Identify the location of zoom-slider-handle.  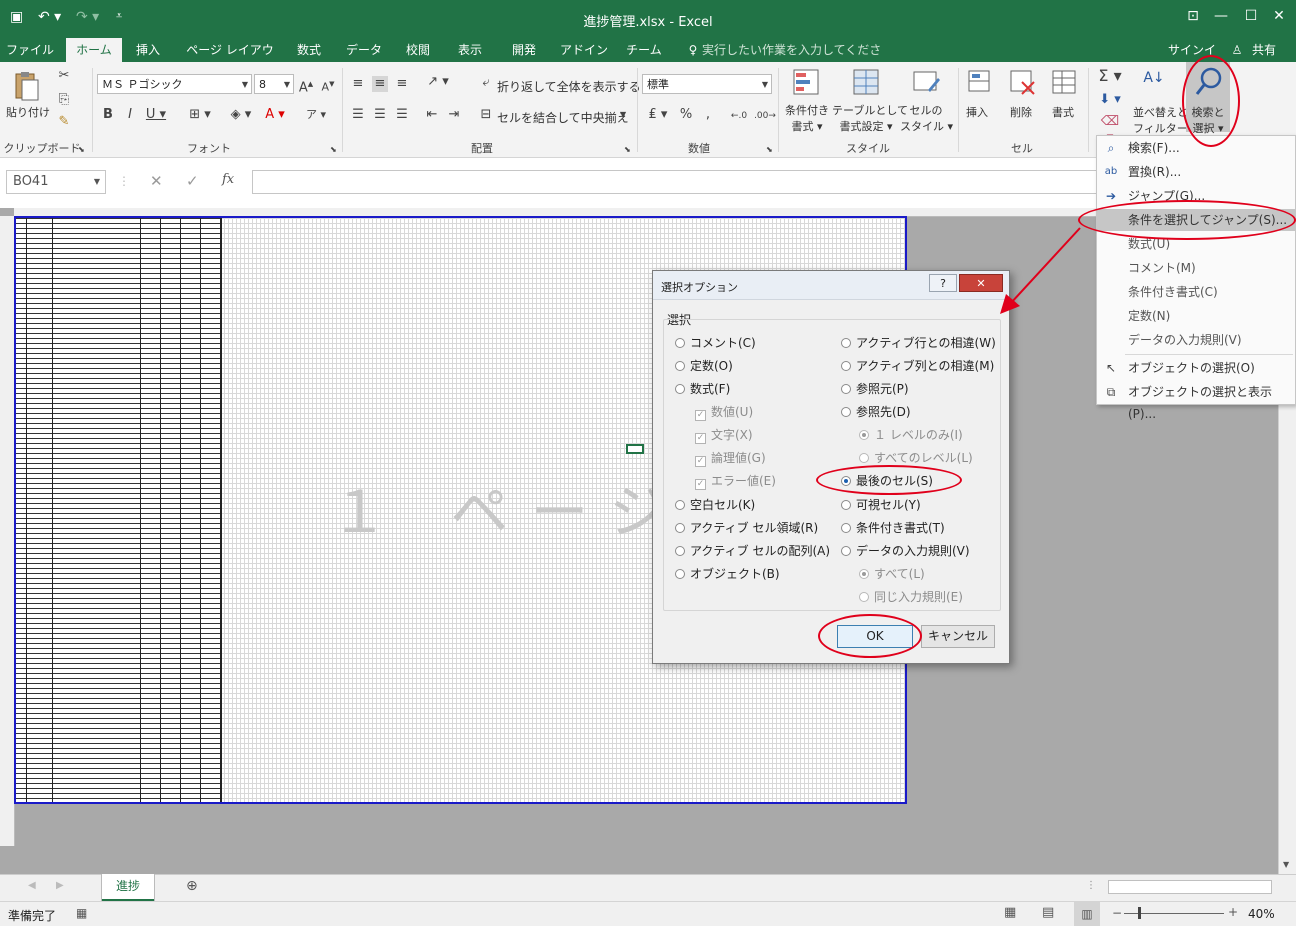
(1139, 913).